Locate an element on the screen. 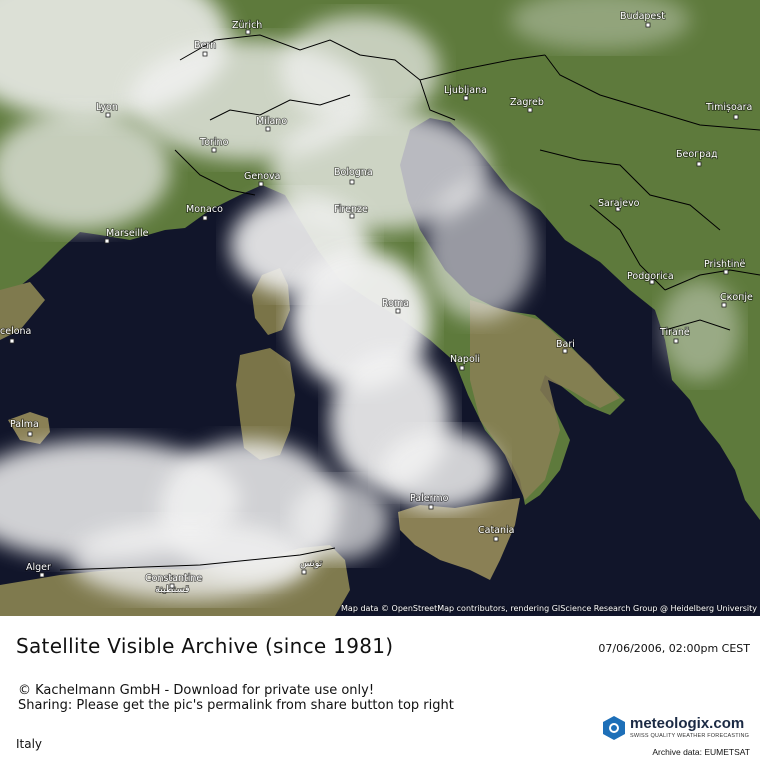 The height and width of the screenshot is (760, 760). svg-text: Sarajevo is located at coordinates (619, 203).